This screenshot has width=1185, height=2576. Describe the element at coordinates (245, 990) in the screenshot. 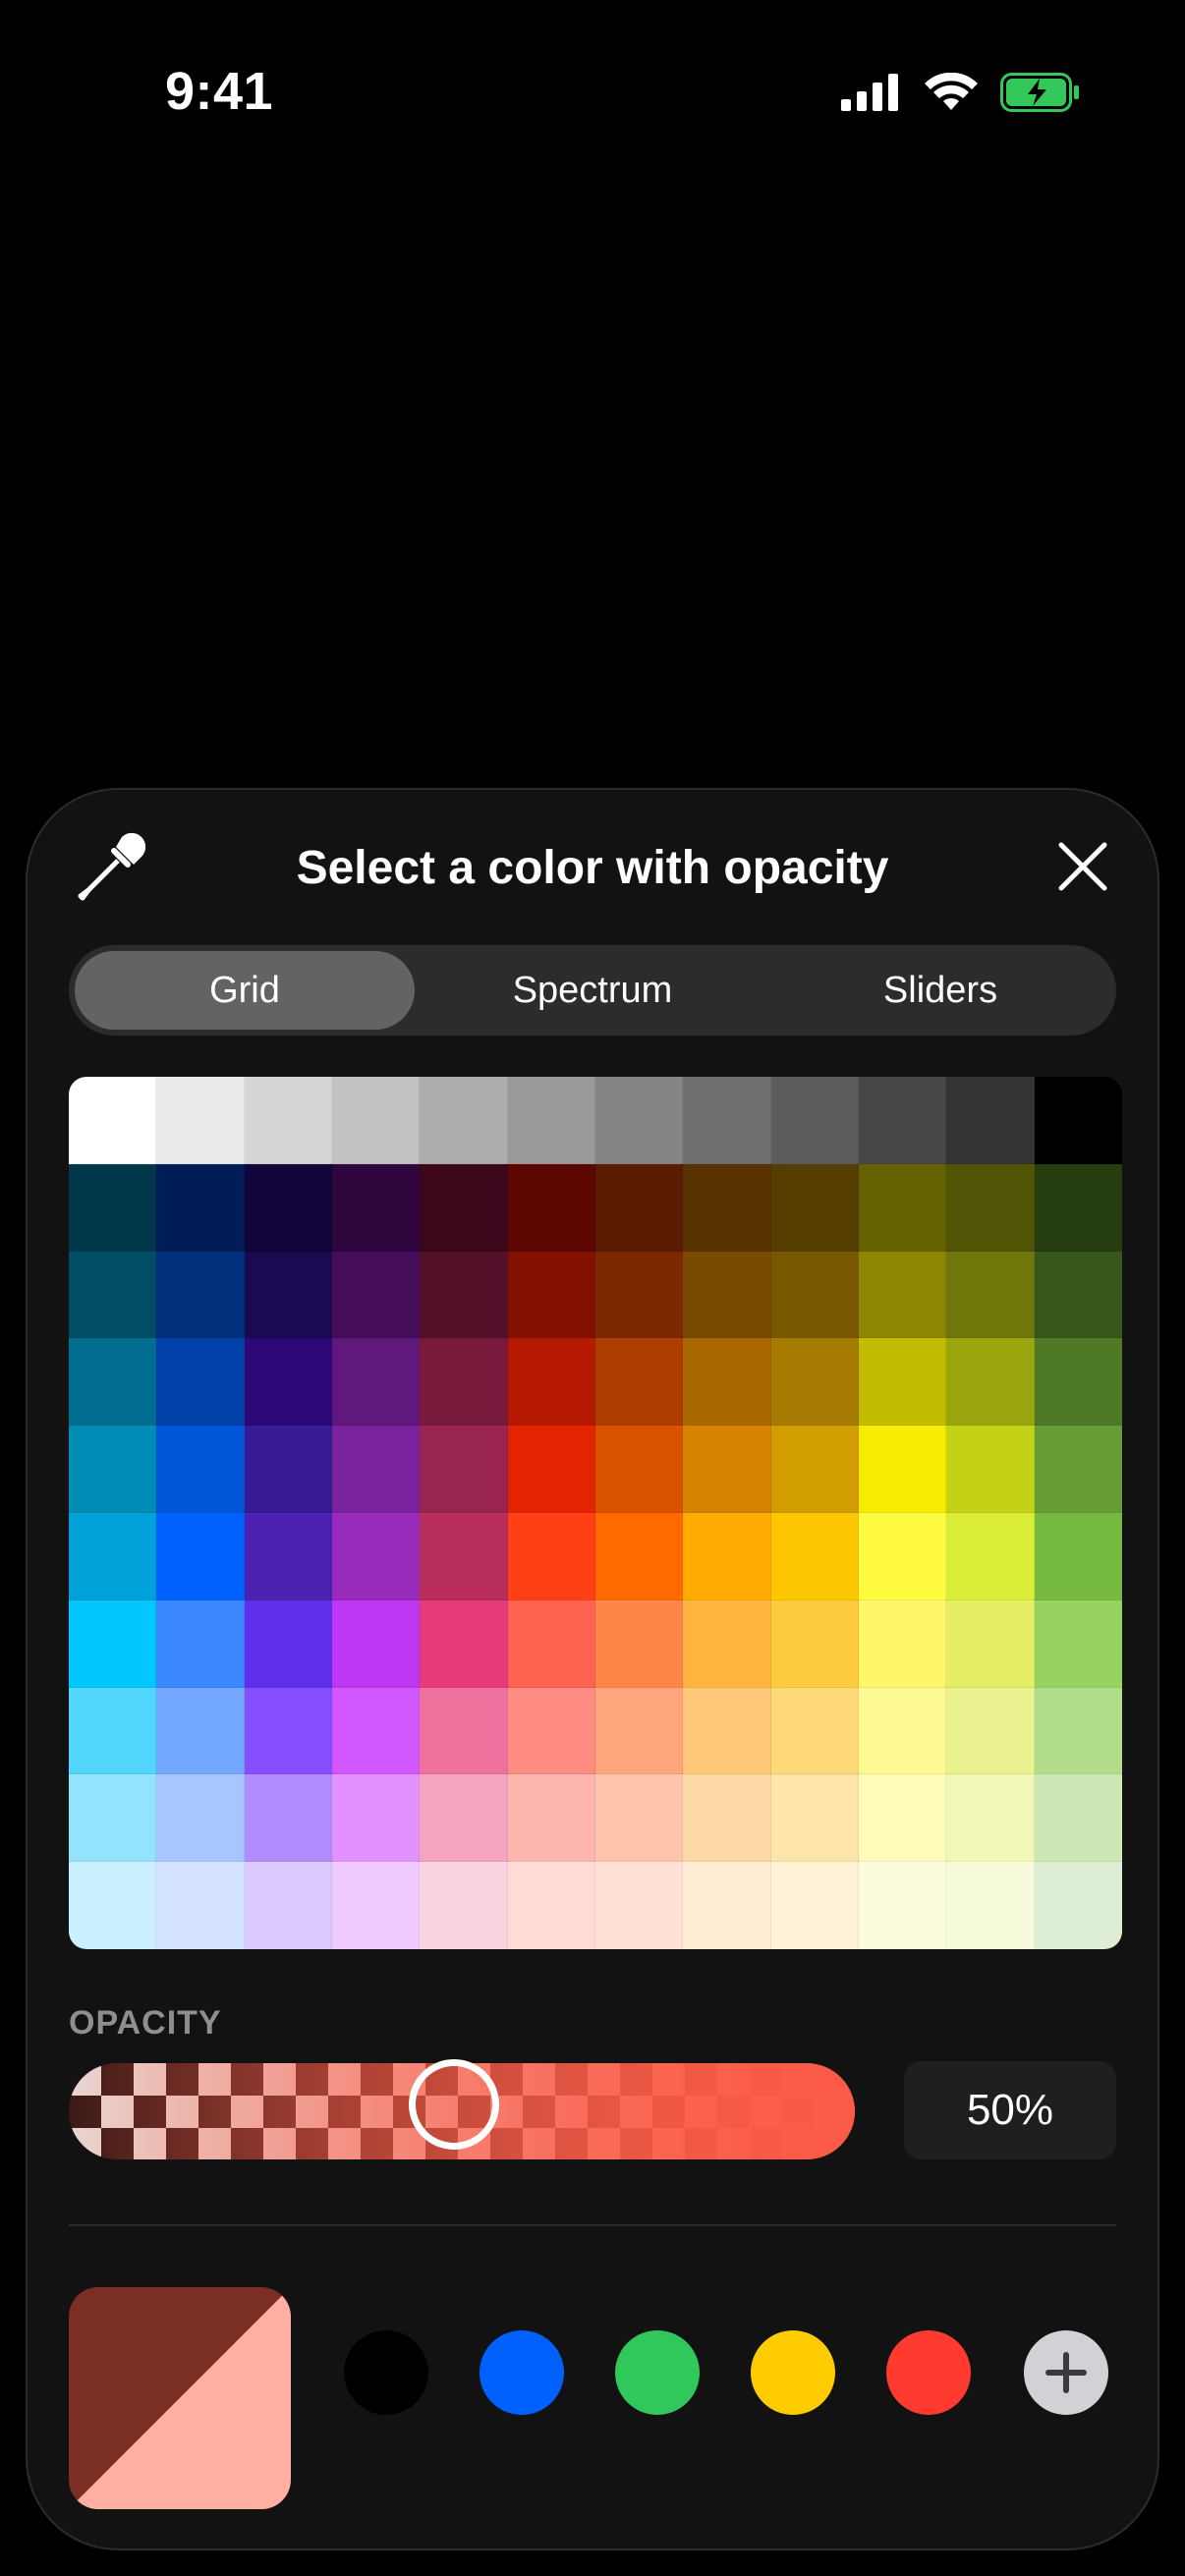

I see `tab-grid: Grid` at that location.